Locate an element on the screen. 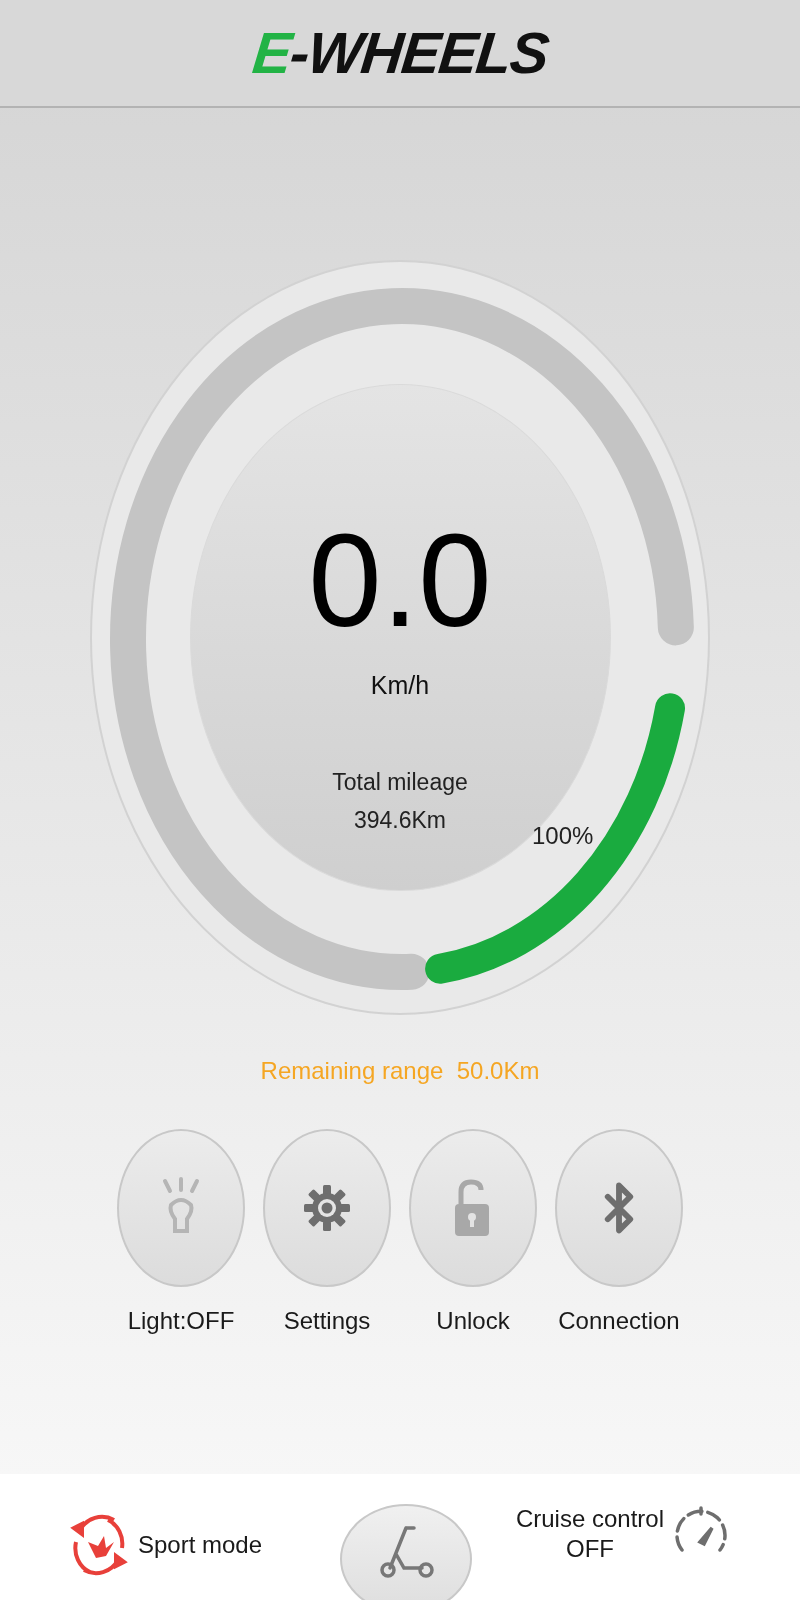 The height and width of the screenshot is (1600, 800). control-label: Settings is located at coordinates (327, 1321).